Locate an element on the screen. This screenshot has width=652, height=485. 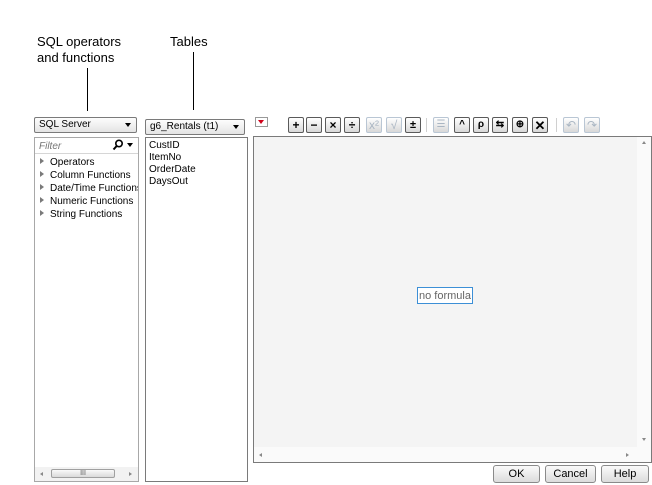
clear-icon: ✕ is located at coordinates (540, 125).